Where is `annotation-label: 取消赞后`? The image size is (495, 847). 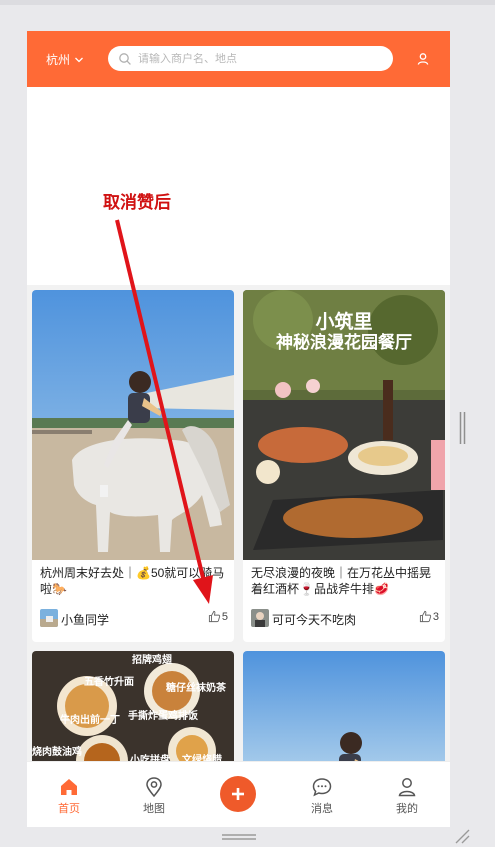
annotation-label: 取消赞后 is located at coordinates (137, 203).